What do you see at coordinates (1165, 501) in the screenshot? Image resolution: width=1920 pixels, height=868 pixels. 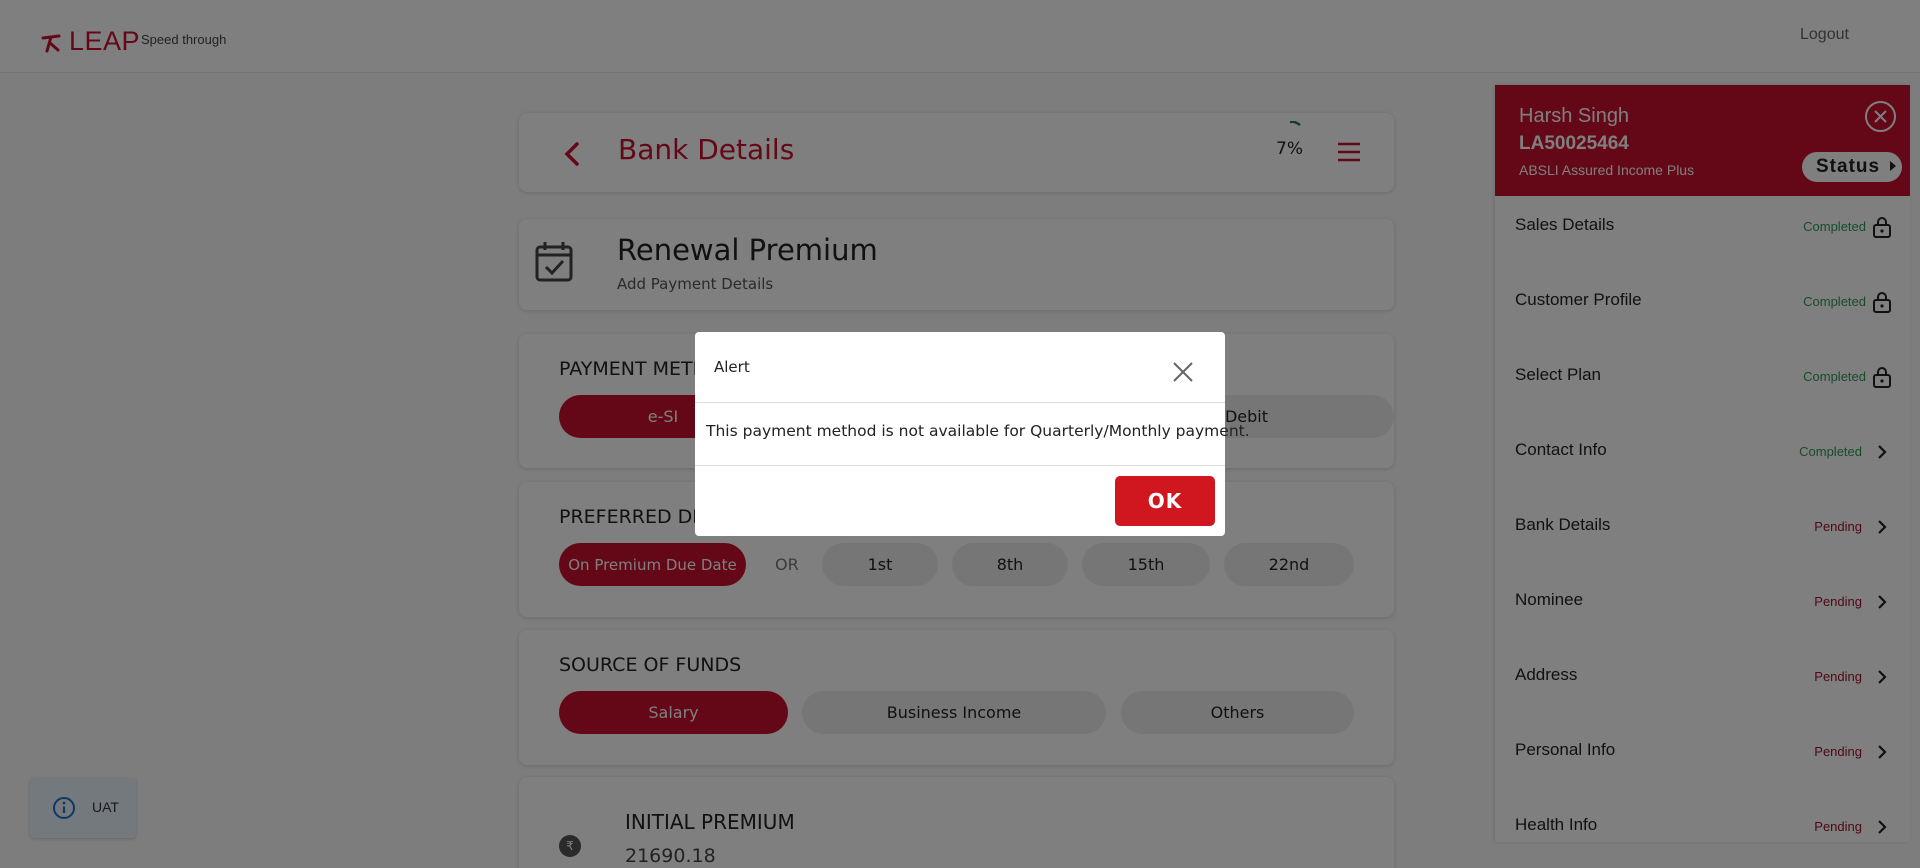 I see `ok-button: OK` at bounding box center [1165, 501].